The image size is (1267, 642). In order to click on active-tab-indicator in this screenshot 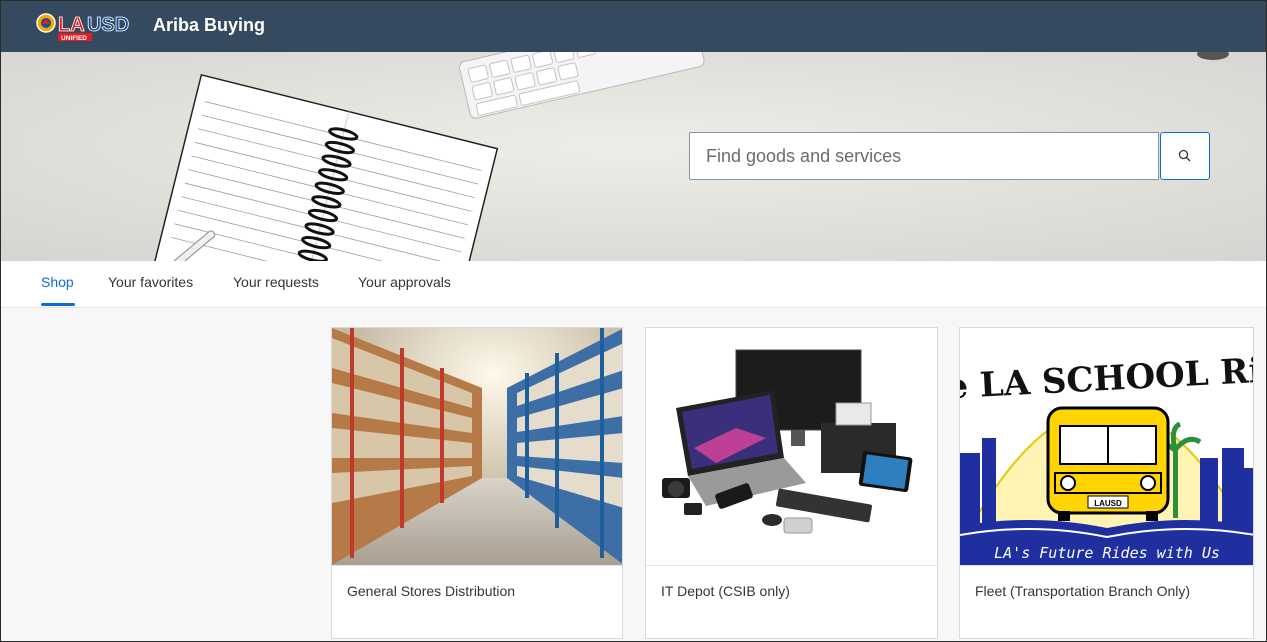, I will do `click(58, 304)`.